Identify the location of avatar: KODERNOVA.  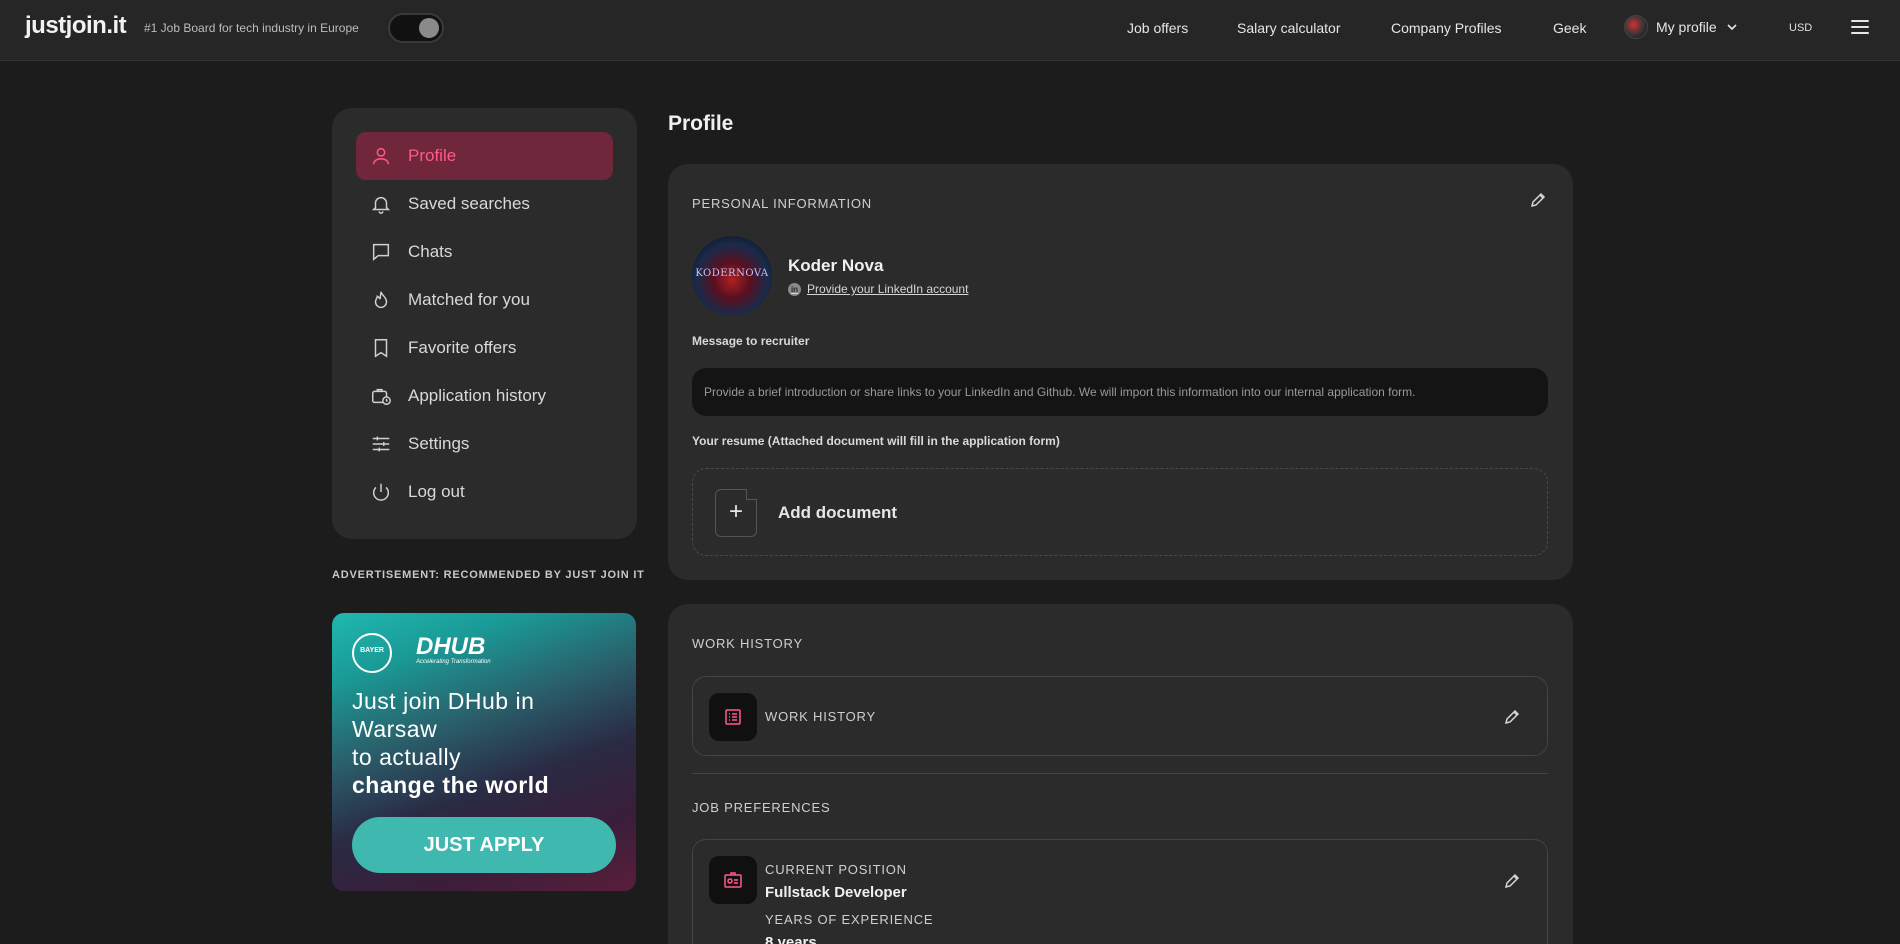
(732, 276).